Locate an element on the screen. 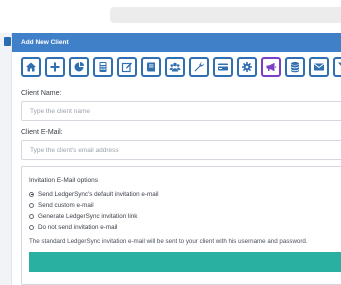 Image resolution: width=341 pixels, height=285 pixels. database-button is located at coordinates (295, 67).